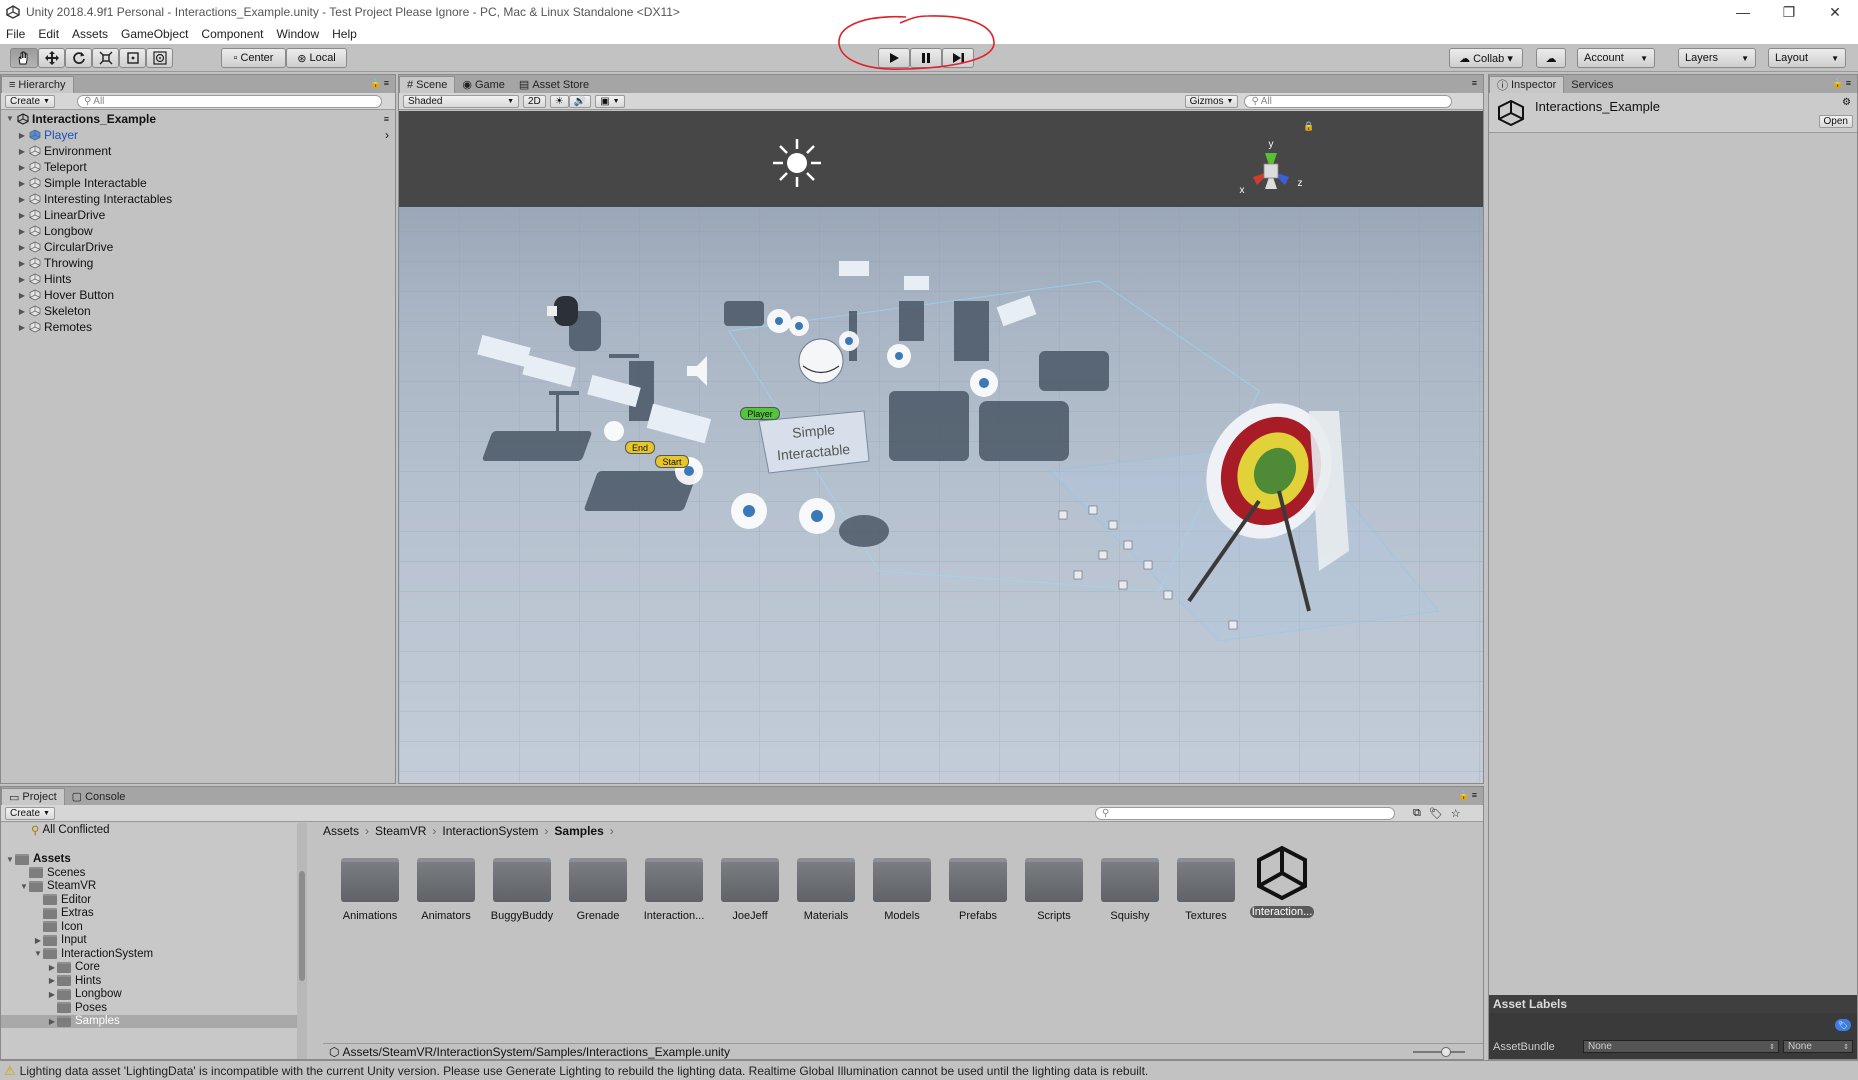 The height and width of the screenshot is (1080, 1858). Describe the element at coordinates (1818, 1046) in the screenshot. I see `asset-variant-dropdown: None ⇕` at that location.